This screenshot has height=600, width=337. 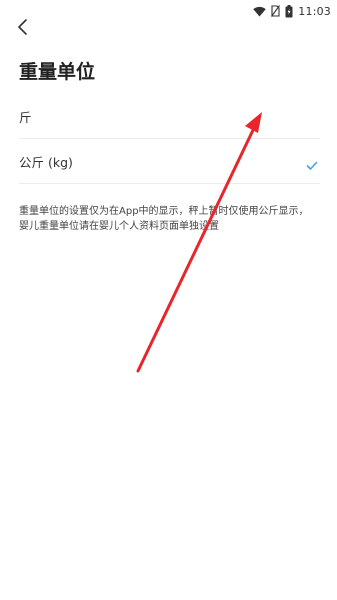 I want to click on no-sim-icon, so click(x=276, y=11).